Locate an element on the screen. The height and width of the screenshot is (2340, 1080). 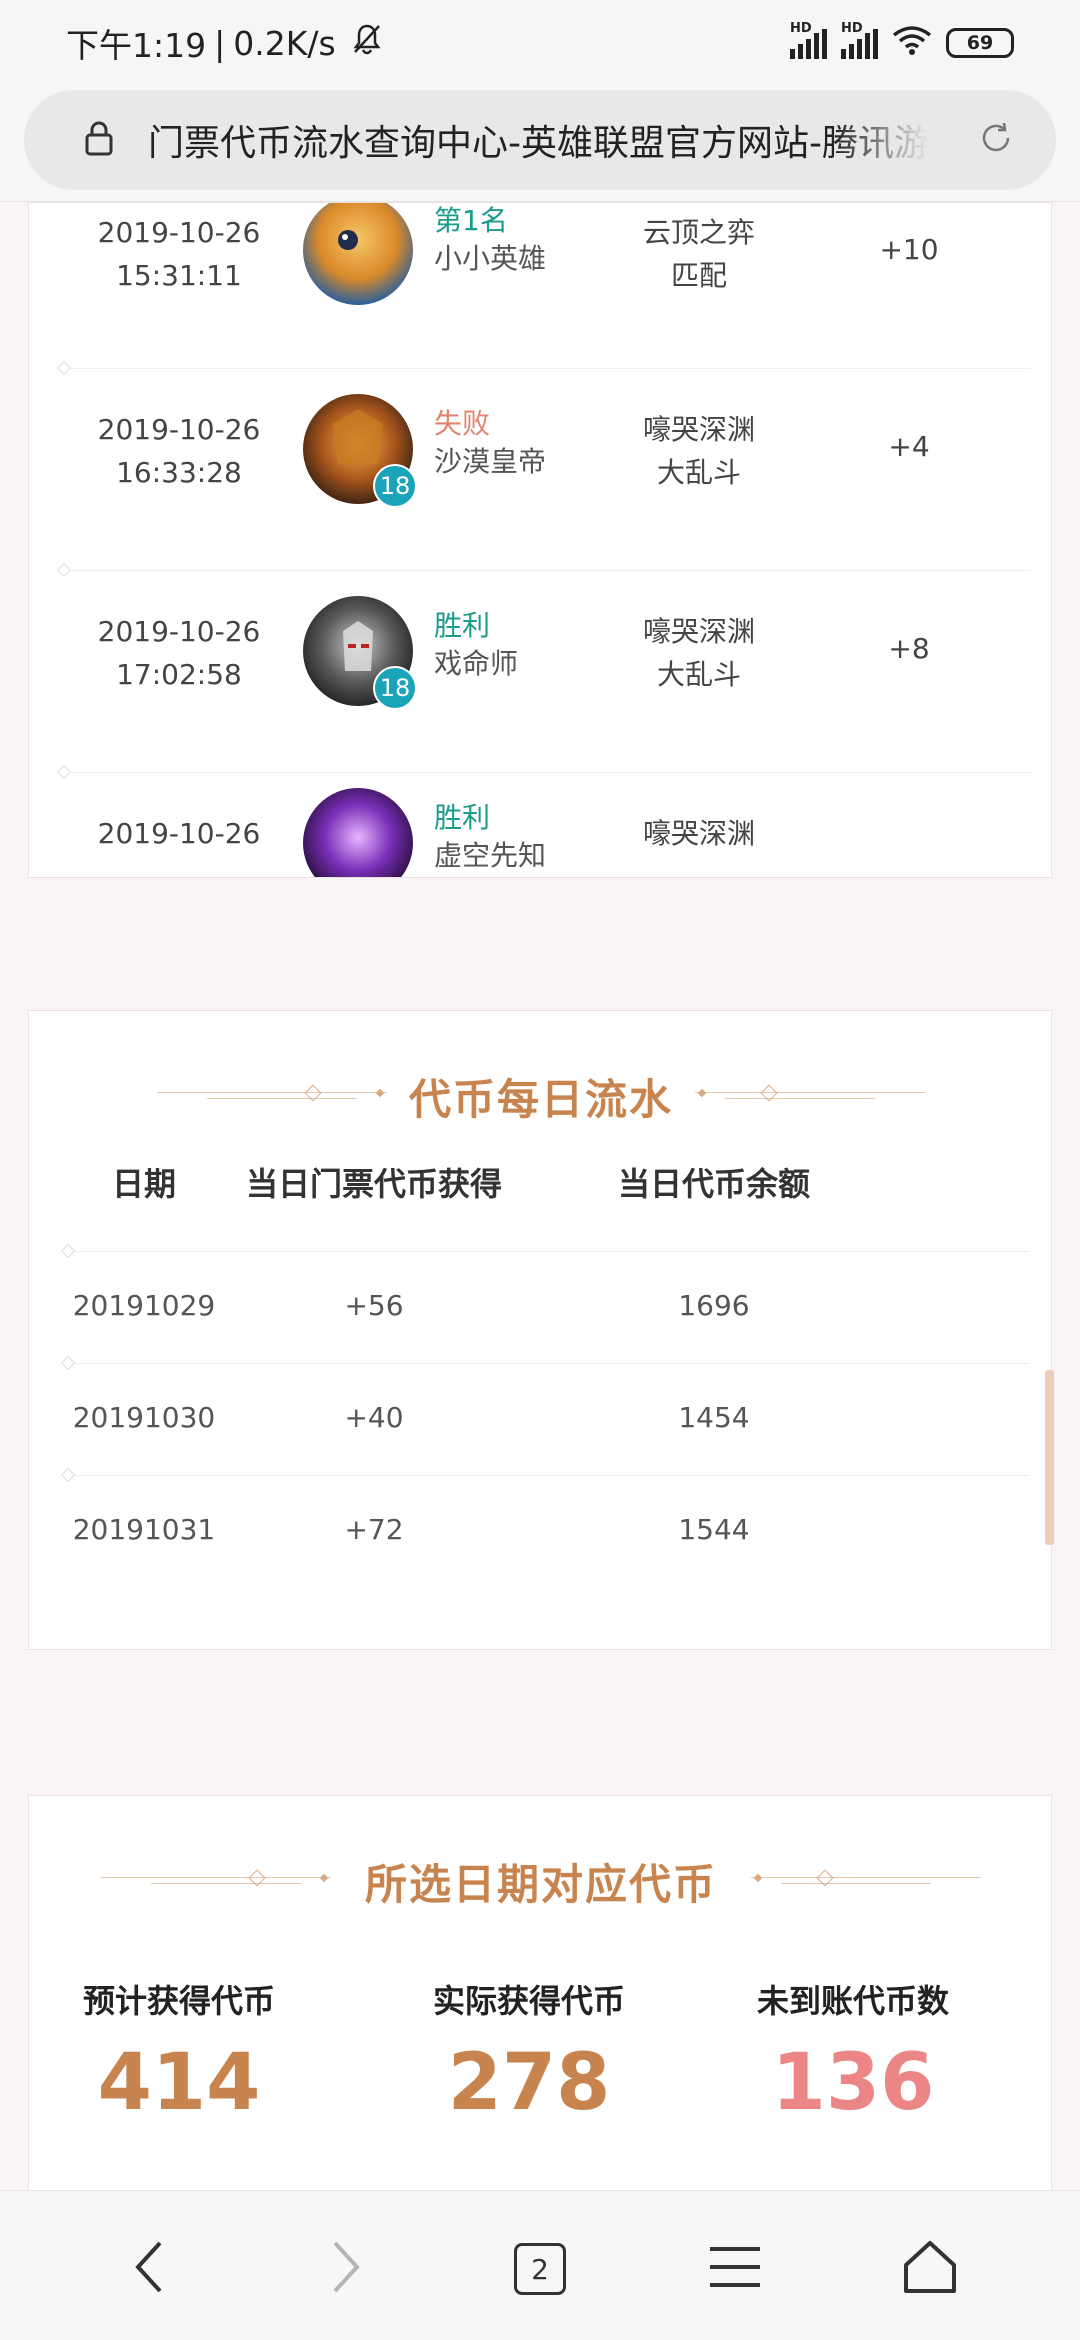
champion-name: 虚空先知 is located at coordinates (490, 855).